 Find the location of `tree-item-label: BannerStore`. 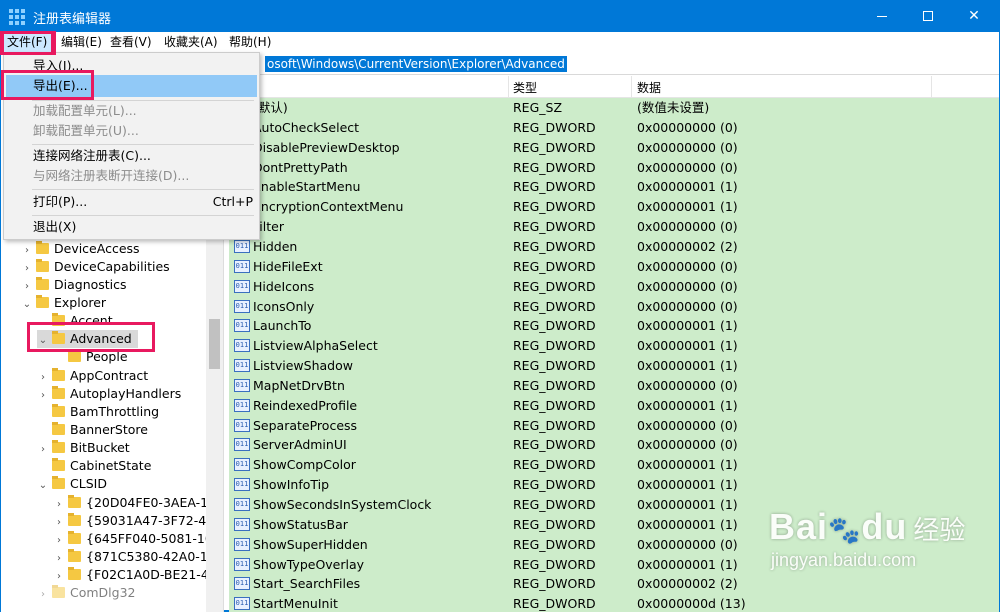

tree-item-label: BannerStore is located at coordinates (109, 429).